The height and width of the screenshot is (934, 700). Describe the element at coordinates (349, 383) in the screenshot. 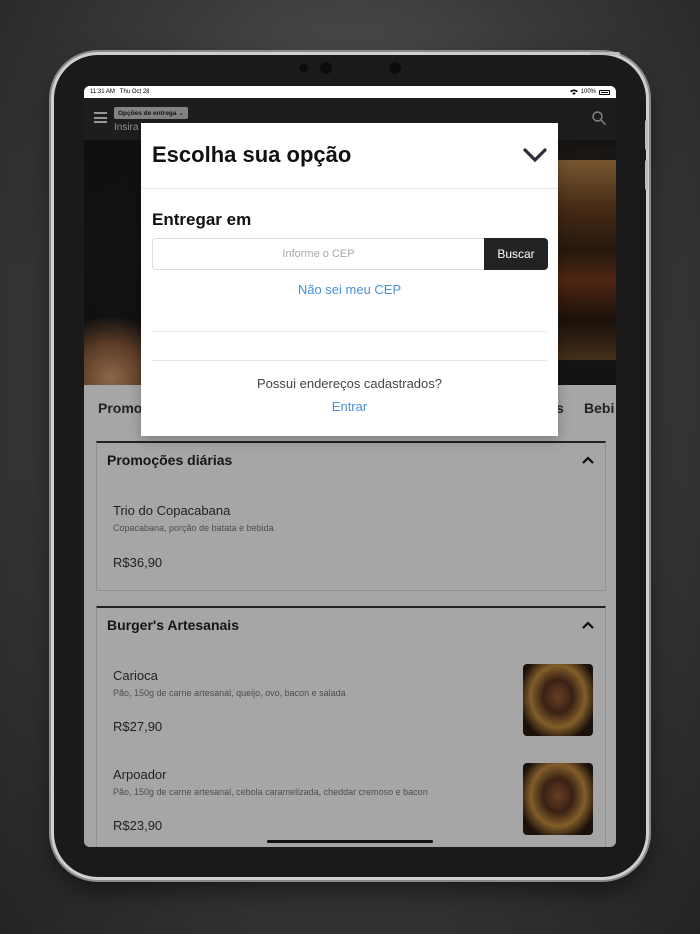

I see `saved-addresses-question: Possui endereços cadastrados?` at that location.